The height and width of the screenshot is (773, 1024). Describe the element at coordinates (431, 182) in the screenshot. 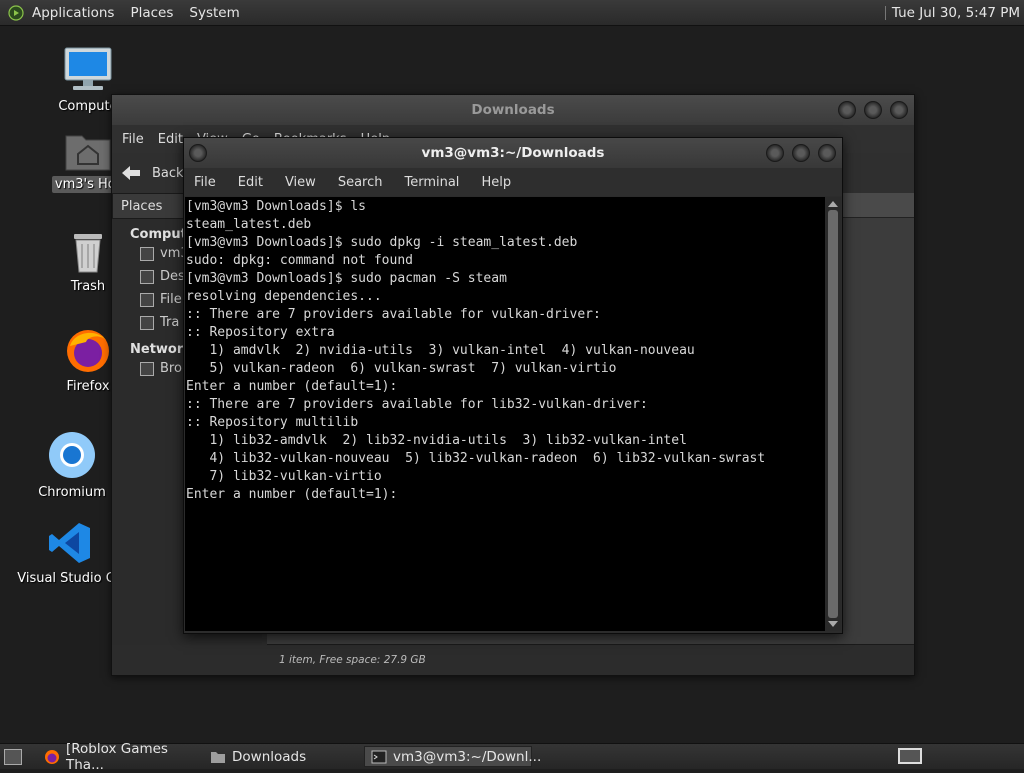

I see `menu-terminal: Terminal` at that location.